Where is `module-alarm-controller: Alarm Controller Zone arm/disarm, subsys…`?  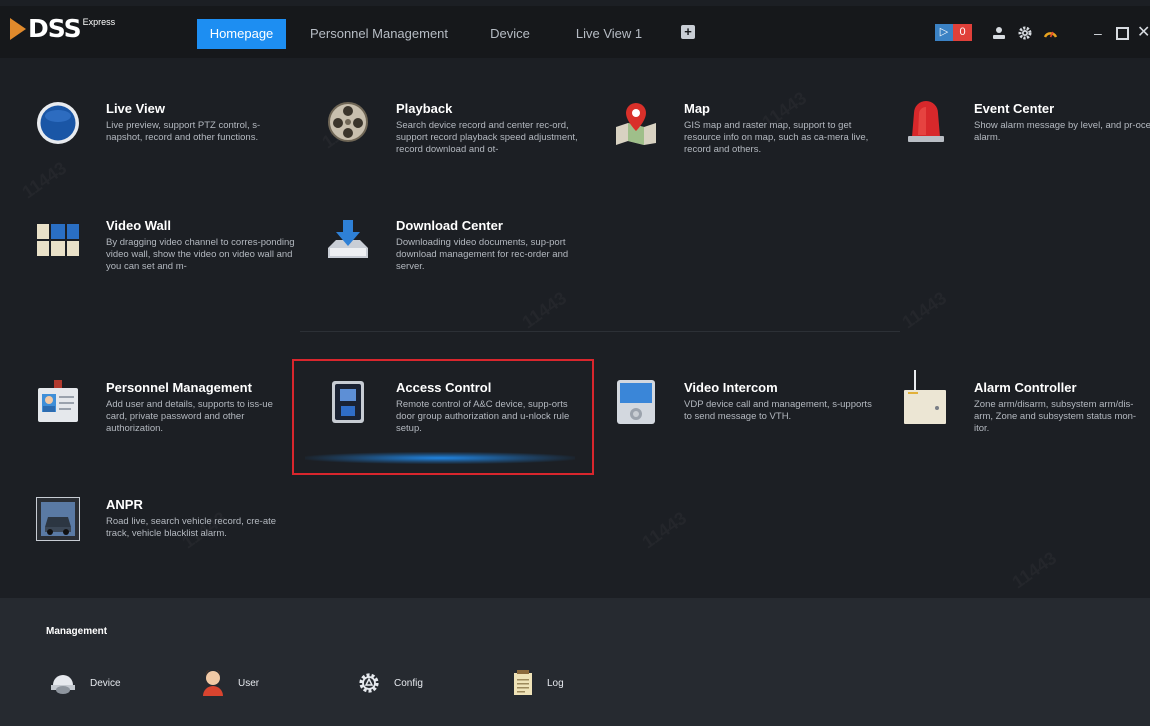
module-alarm-controller: Alarm Controller Zone arm/disarm, subsys… is located at coordinates (1027, 410).